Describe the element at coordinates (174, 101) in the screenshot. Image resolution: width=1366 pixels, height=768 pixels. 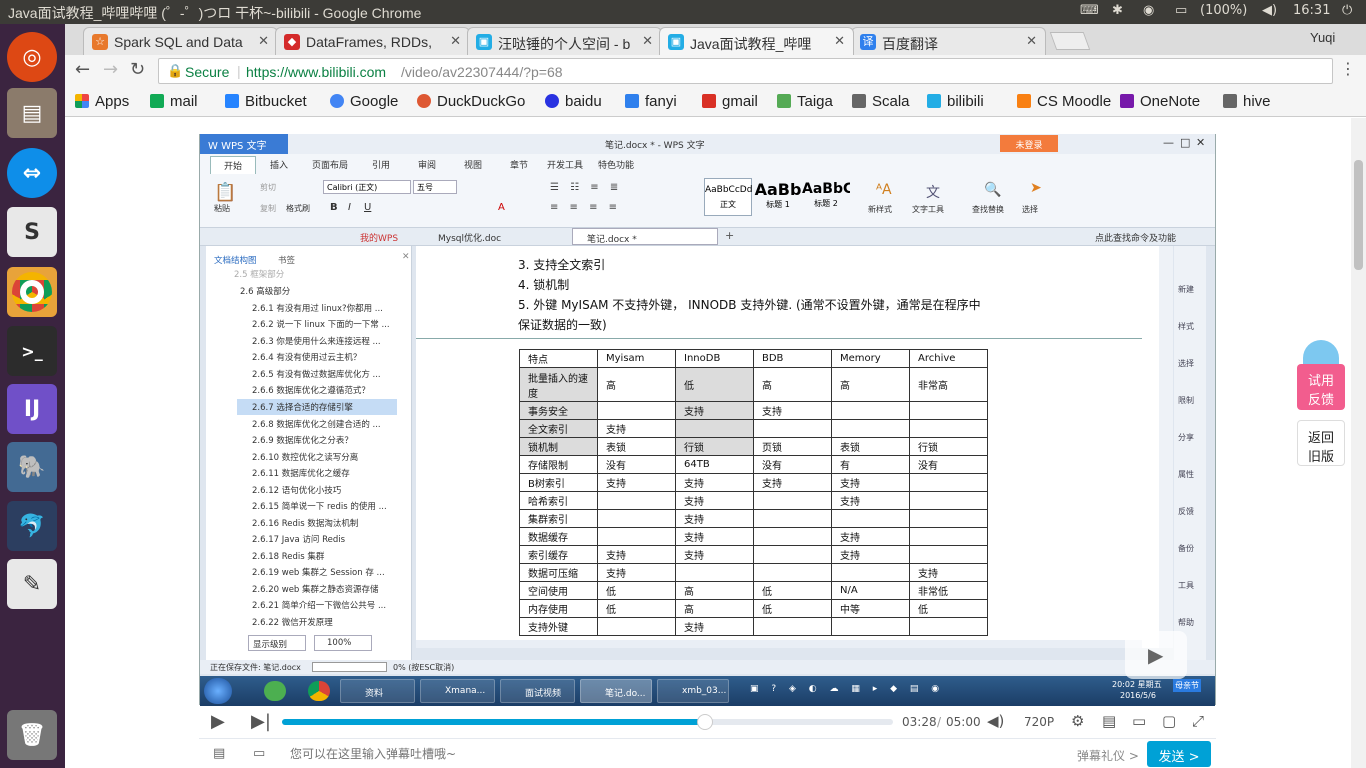
I see `bookmark-mail: mail` at that location.